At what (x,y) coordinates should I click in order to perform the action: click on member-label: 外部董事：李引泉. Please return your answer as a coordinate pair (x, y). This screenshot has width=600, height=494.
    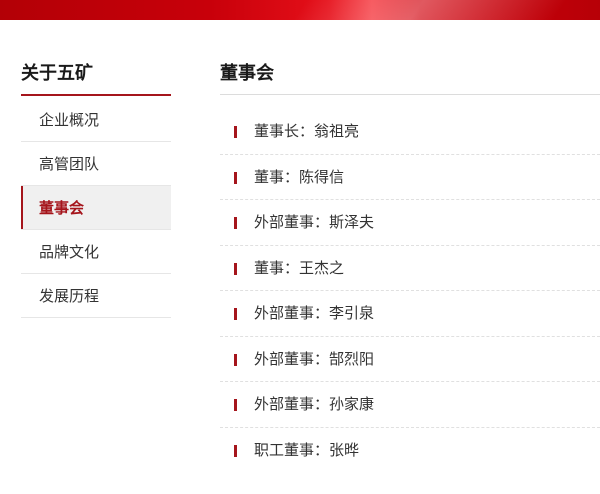
    Looking at the image, I should click on (314, 313).